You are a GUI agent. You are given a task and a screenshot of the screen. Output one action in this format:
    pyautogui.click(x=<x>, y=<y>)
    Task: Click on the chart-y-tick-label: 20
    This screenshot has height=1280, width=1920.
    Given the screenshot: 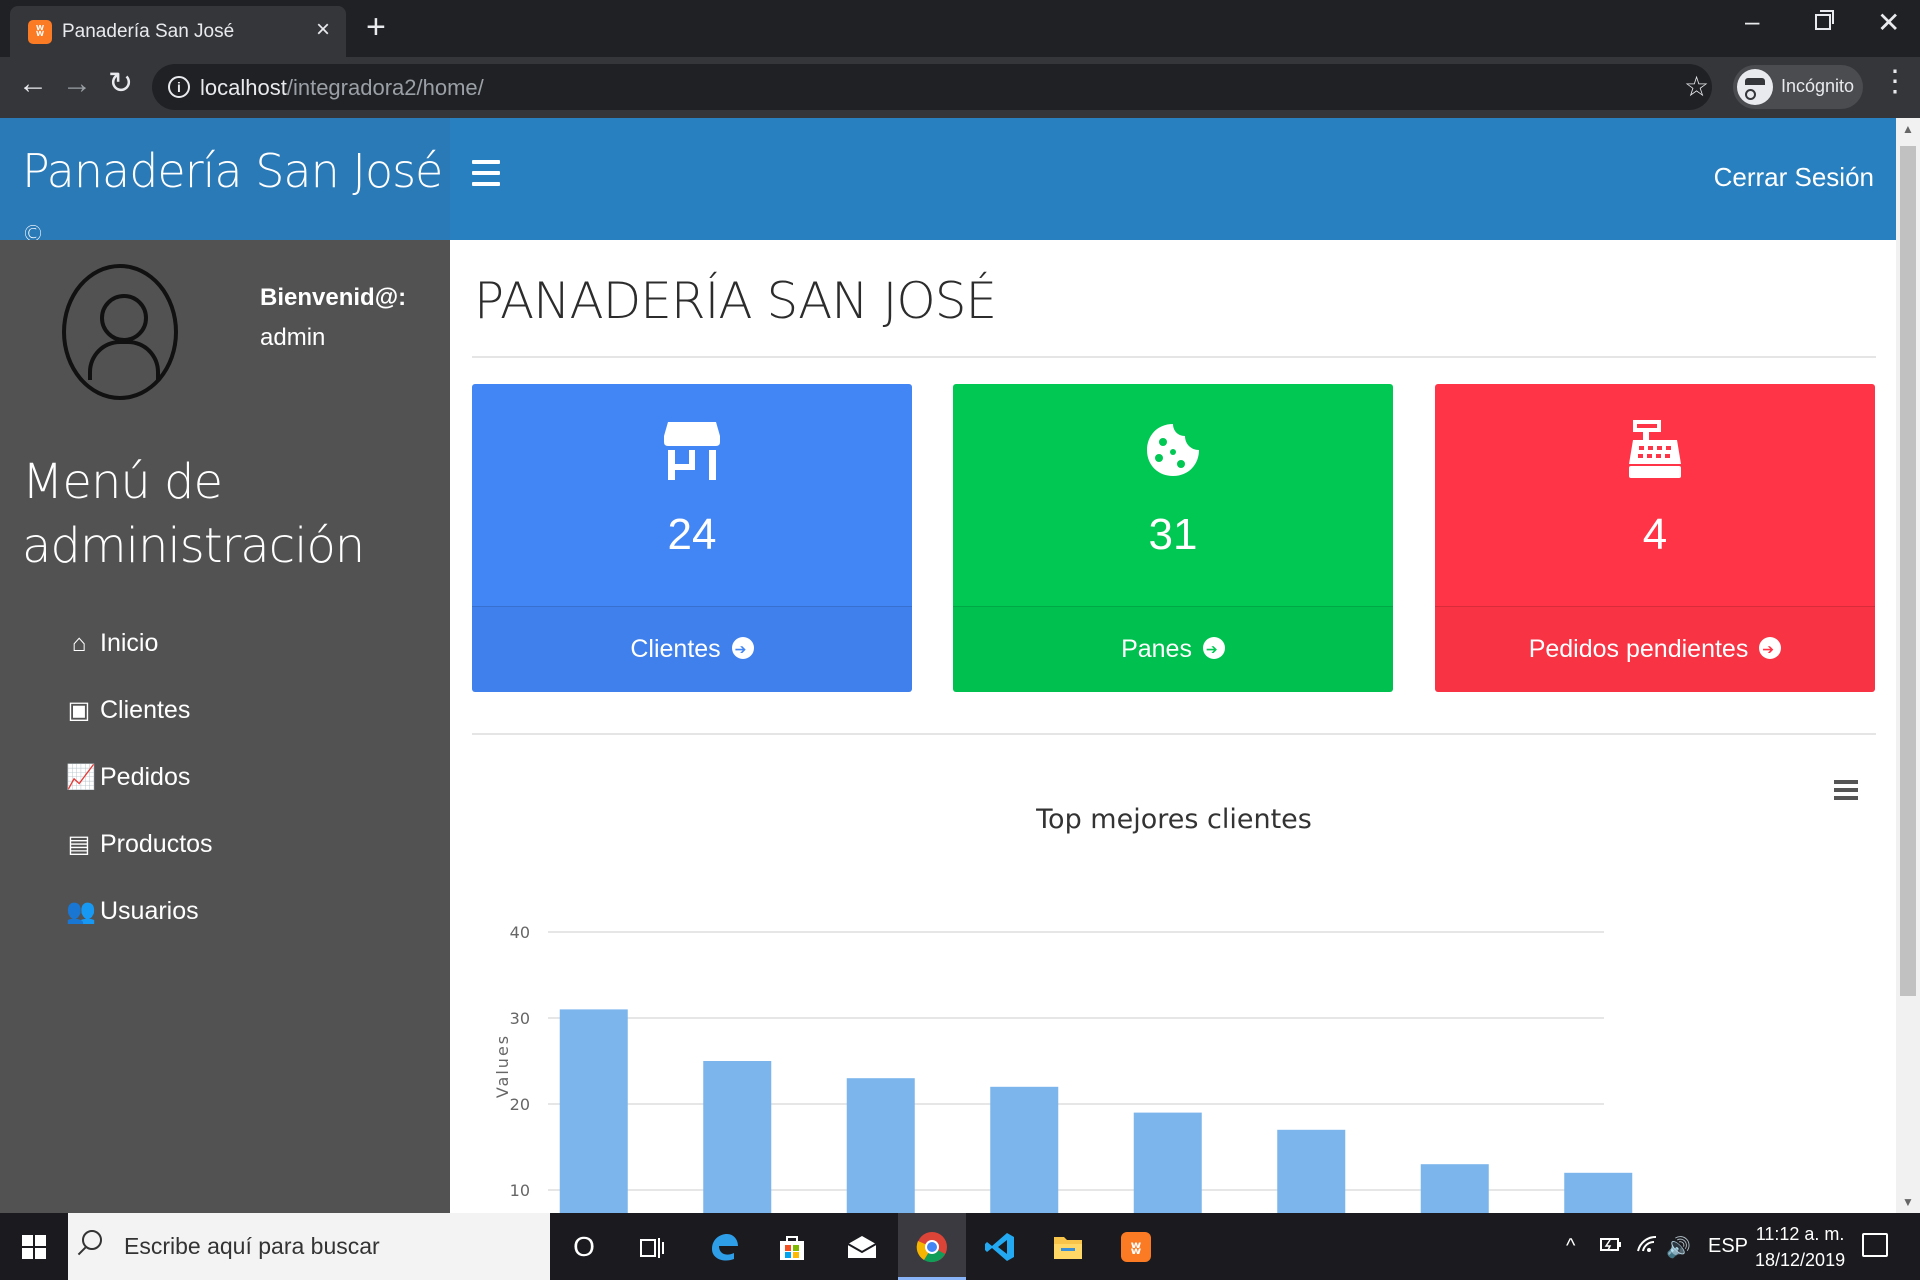 What is the action you would take?
    pyautogui.click(x=520, y=1104)
    